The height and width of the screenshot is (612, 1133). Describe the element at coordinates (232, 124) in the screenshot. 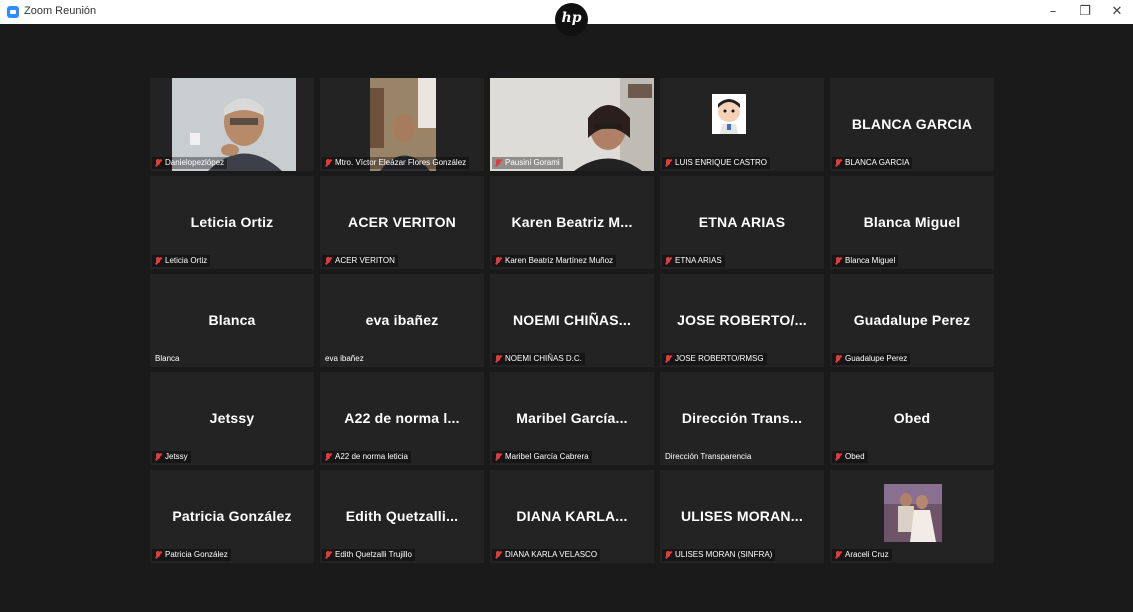

I see `participant-tile: Danielopezlópez` at that location.